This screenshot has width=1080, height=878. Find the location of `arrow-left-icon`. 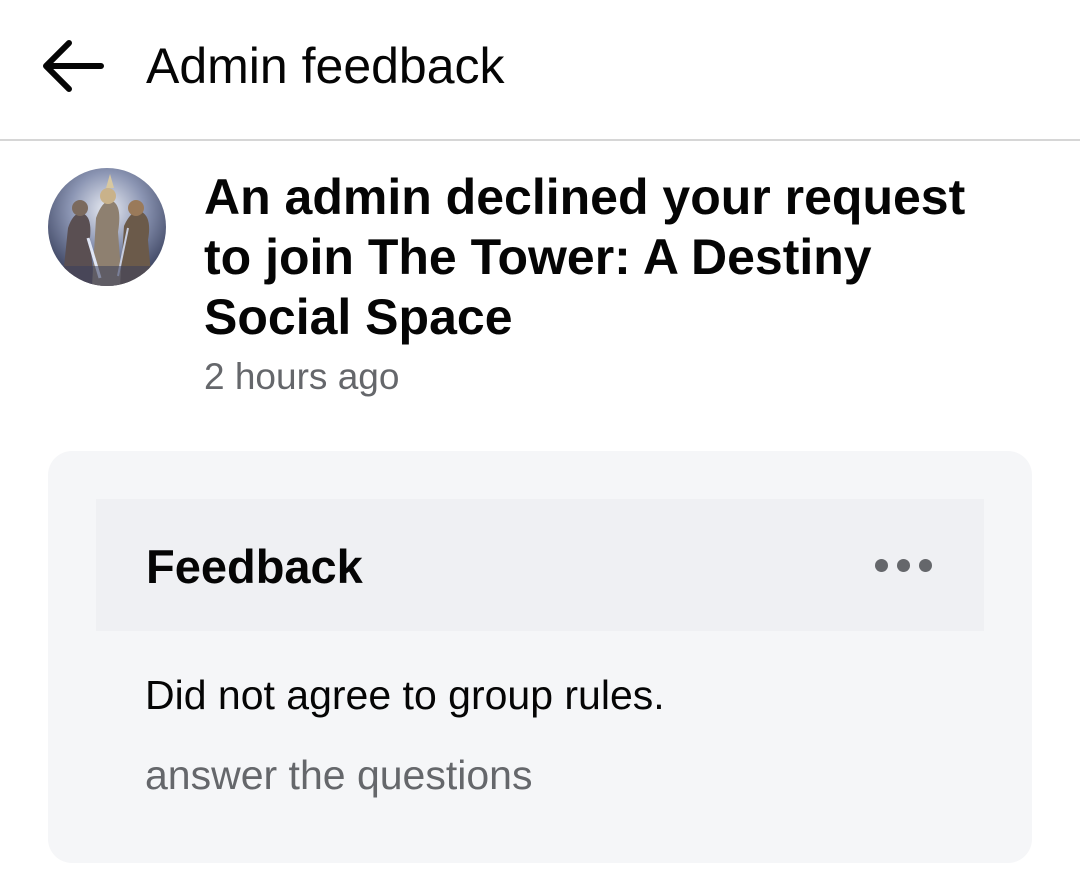

arrow-left-icon is located at coordinates (73, 66).